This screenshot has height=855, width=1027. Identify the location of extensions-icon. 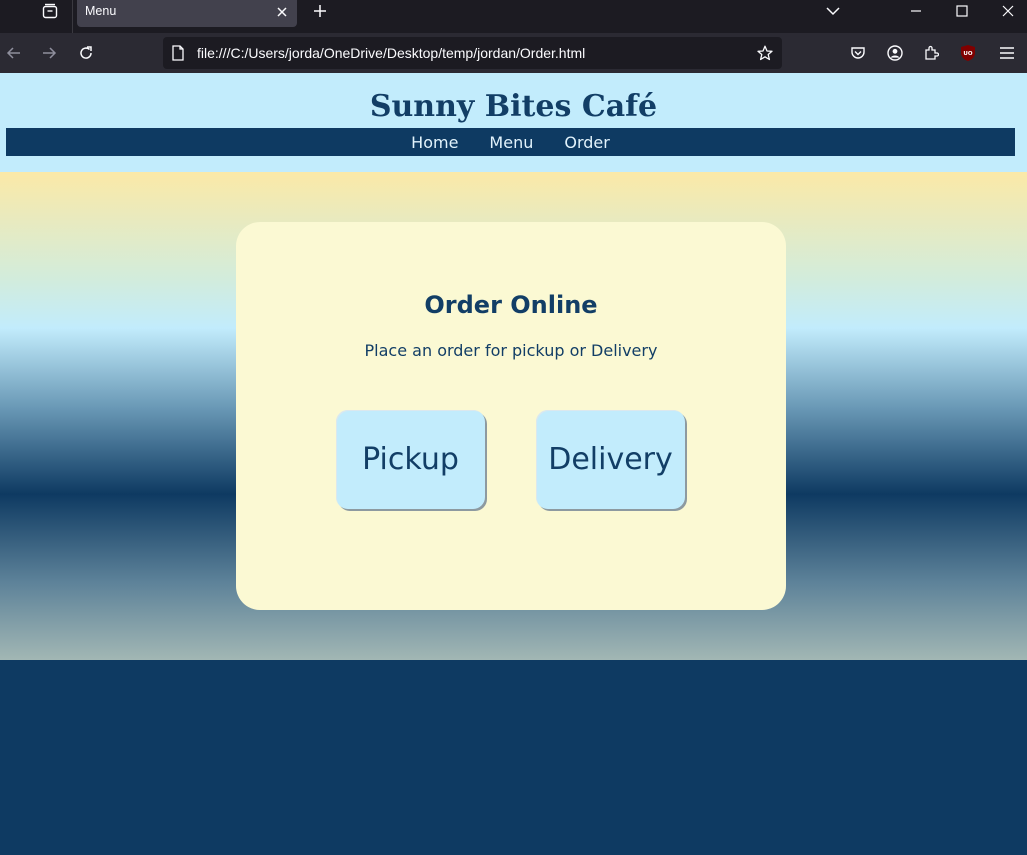
(931, 53).